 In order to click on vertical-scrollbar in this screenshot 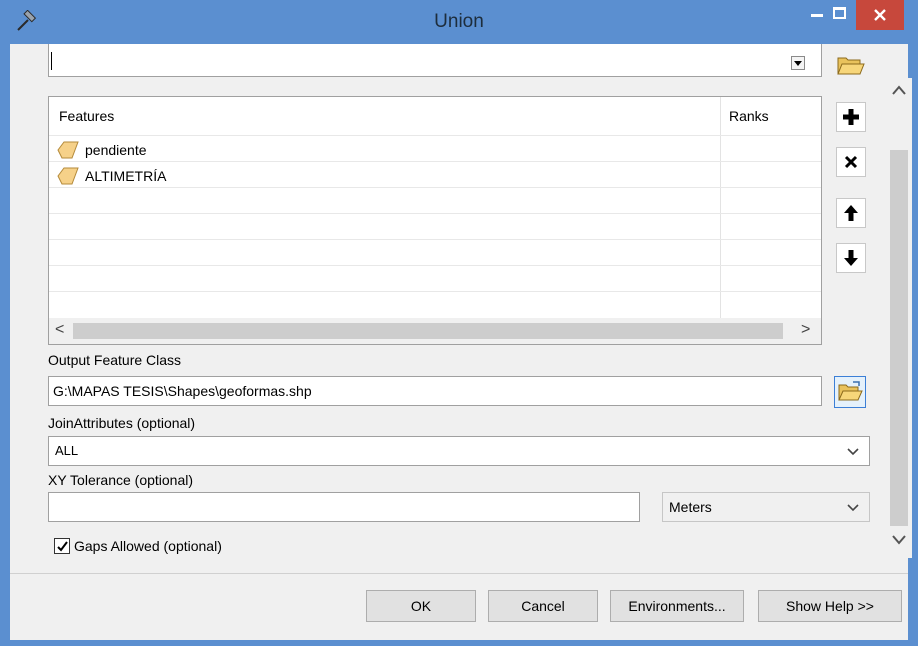, I will do `click(899, 318)`.